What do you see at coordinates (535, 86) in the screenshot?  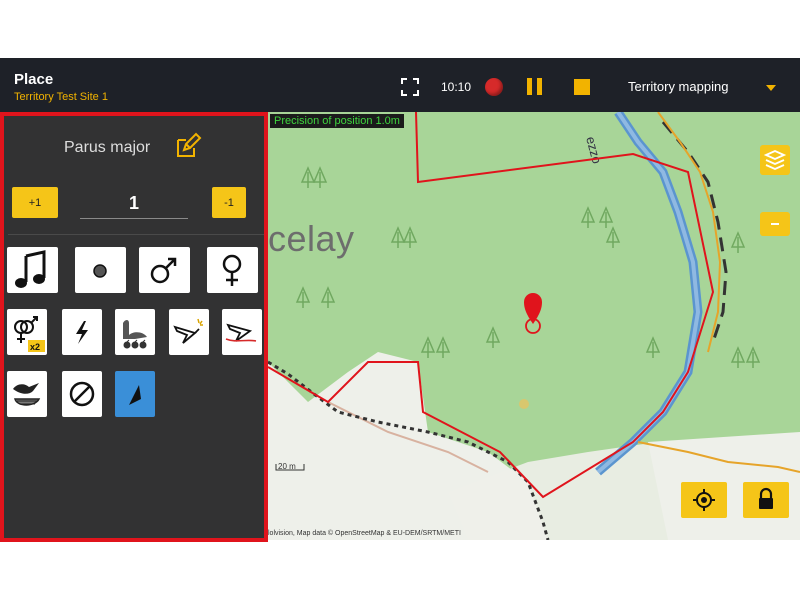 I see `pause-button` at bounding box center [535, 86].